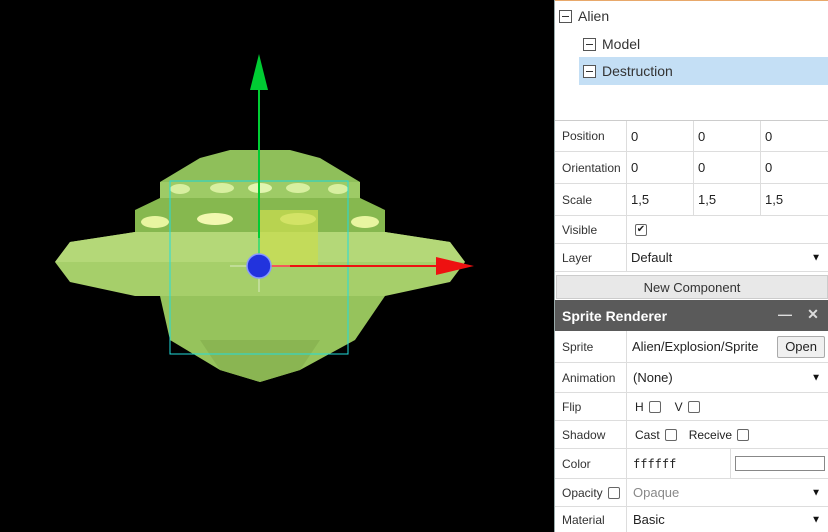 This screenshot has height=532, width=828. I want to click on tree-item-label: Alien, so click(594, 16).